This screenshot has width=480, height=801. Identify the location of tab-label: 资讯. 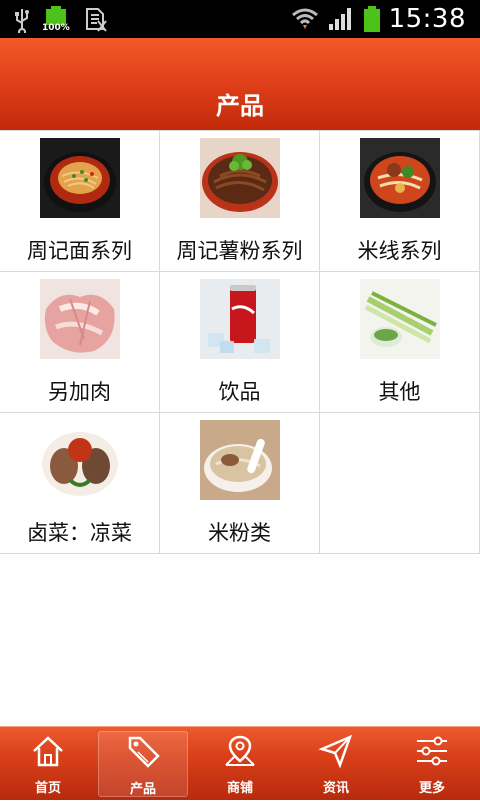
(335, 788).